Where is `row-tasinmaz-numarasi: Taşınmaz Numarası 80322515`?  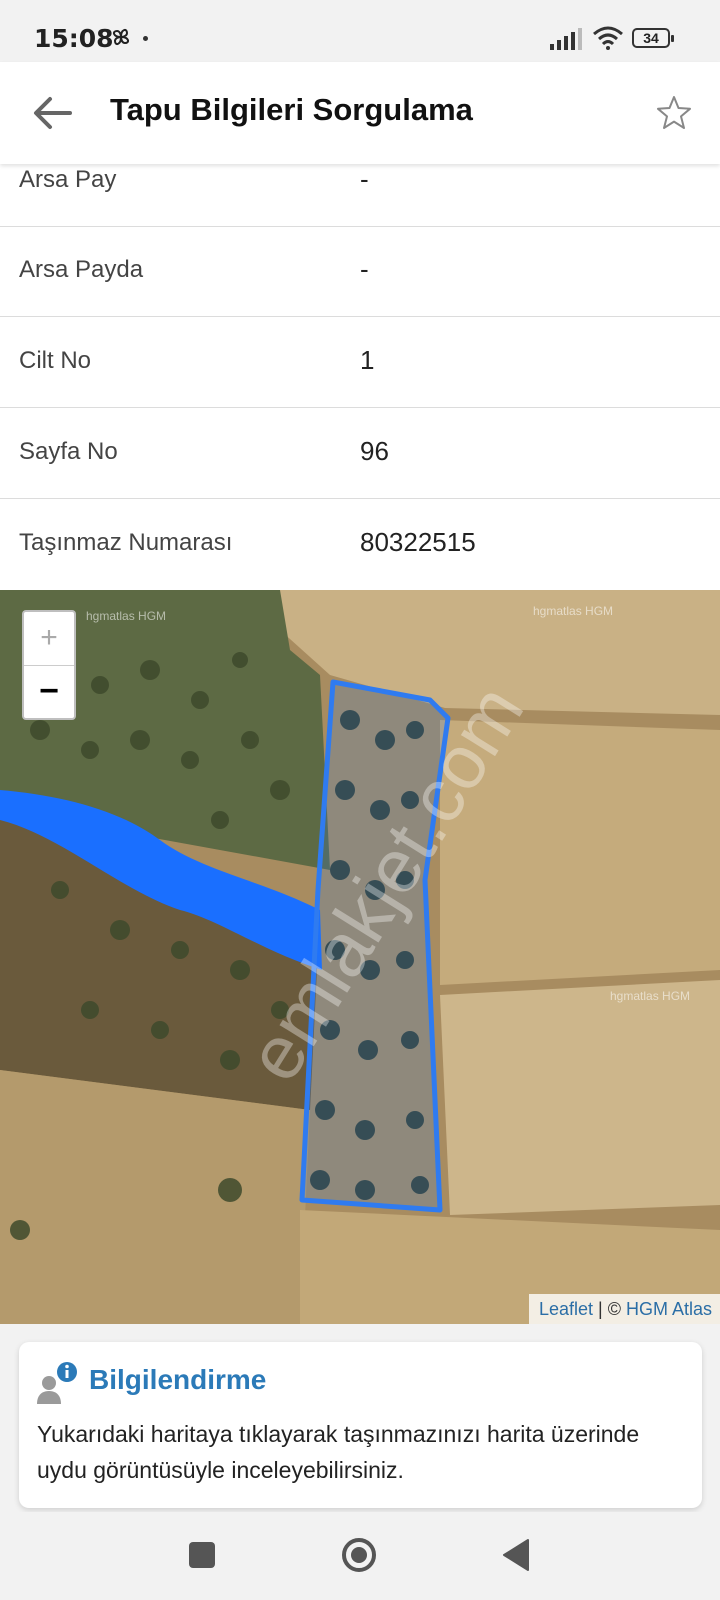
row-tasinmaz-numarasi: Taşınmaz Numarası 80322515 is located at coordinates (360, 544).